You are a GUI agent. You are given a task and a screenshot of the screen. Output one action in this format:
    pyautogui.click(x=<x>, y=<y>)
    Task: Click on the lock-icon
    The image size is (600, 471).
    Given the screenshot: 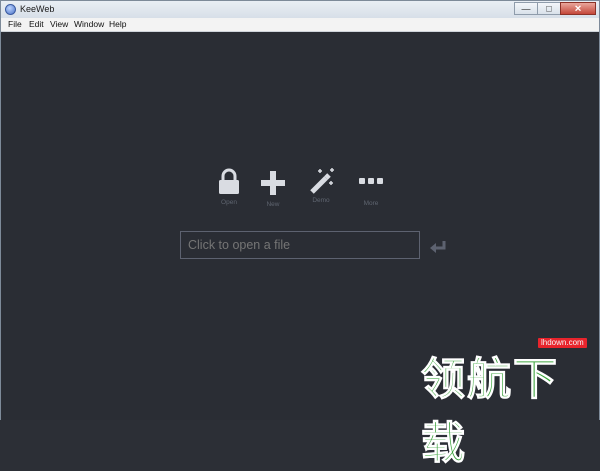 What is the action you would take?
    pyautogui.click(x=229, y=181)
    